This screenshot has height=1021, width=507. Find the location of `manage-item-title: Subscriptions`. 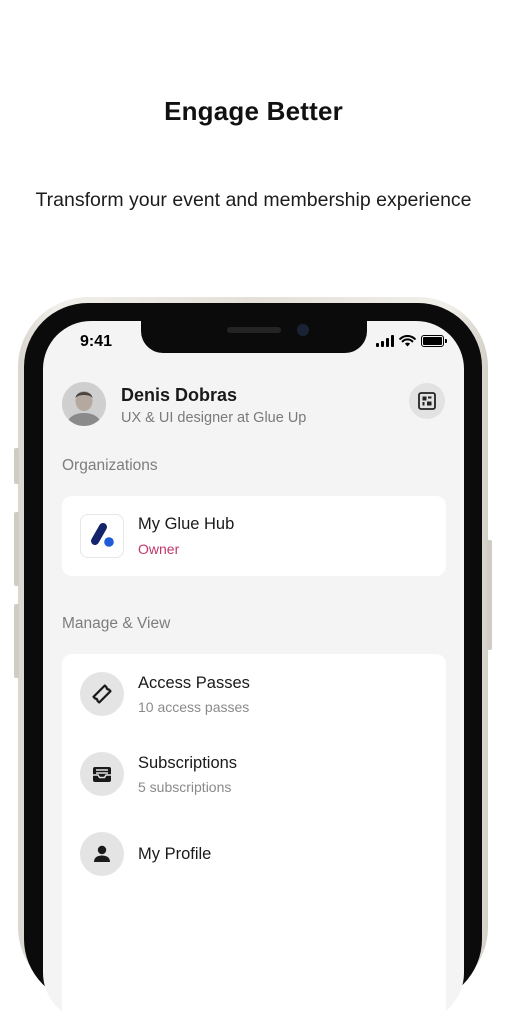

manage-item-title: Subscriptions is located at coordinates (188, 763).